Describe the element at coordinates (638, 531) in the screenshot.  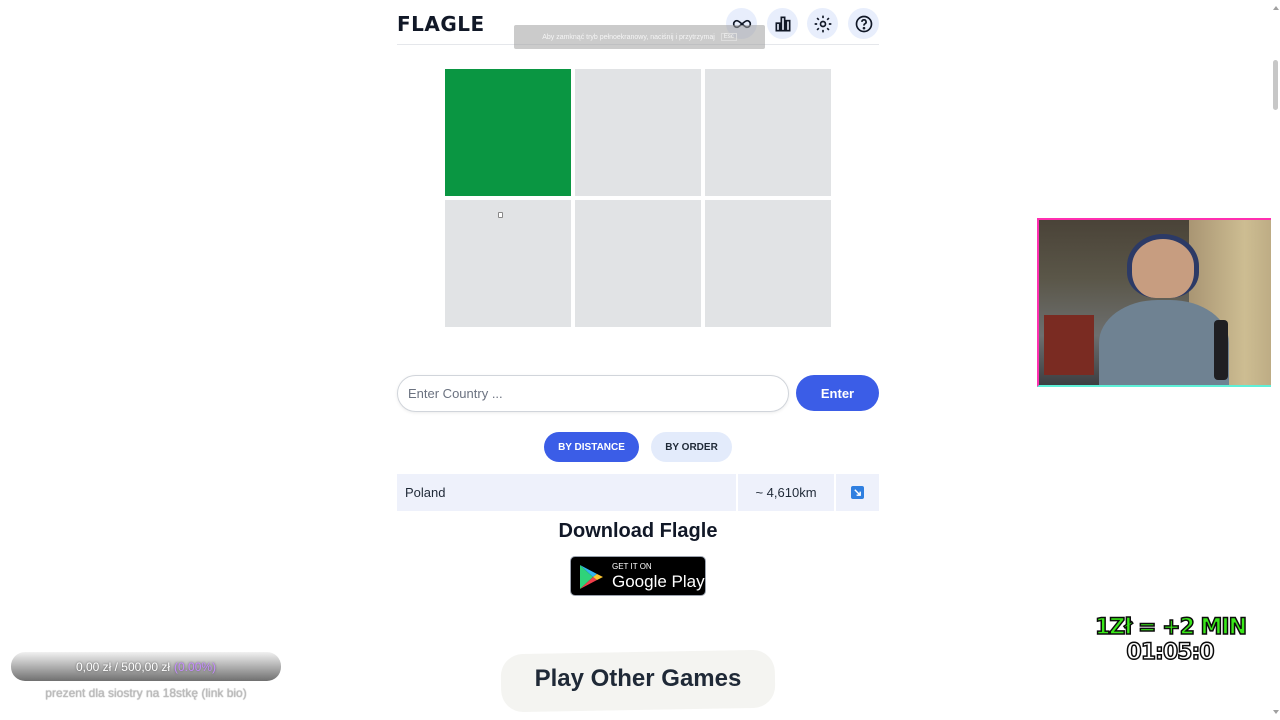
I see `download-title: Download Flagle` at that location.